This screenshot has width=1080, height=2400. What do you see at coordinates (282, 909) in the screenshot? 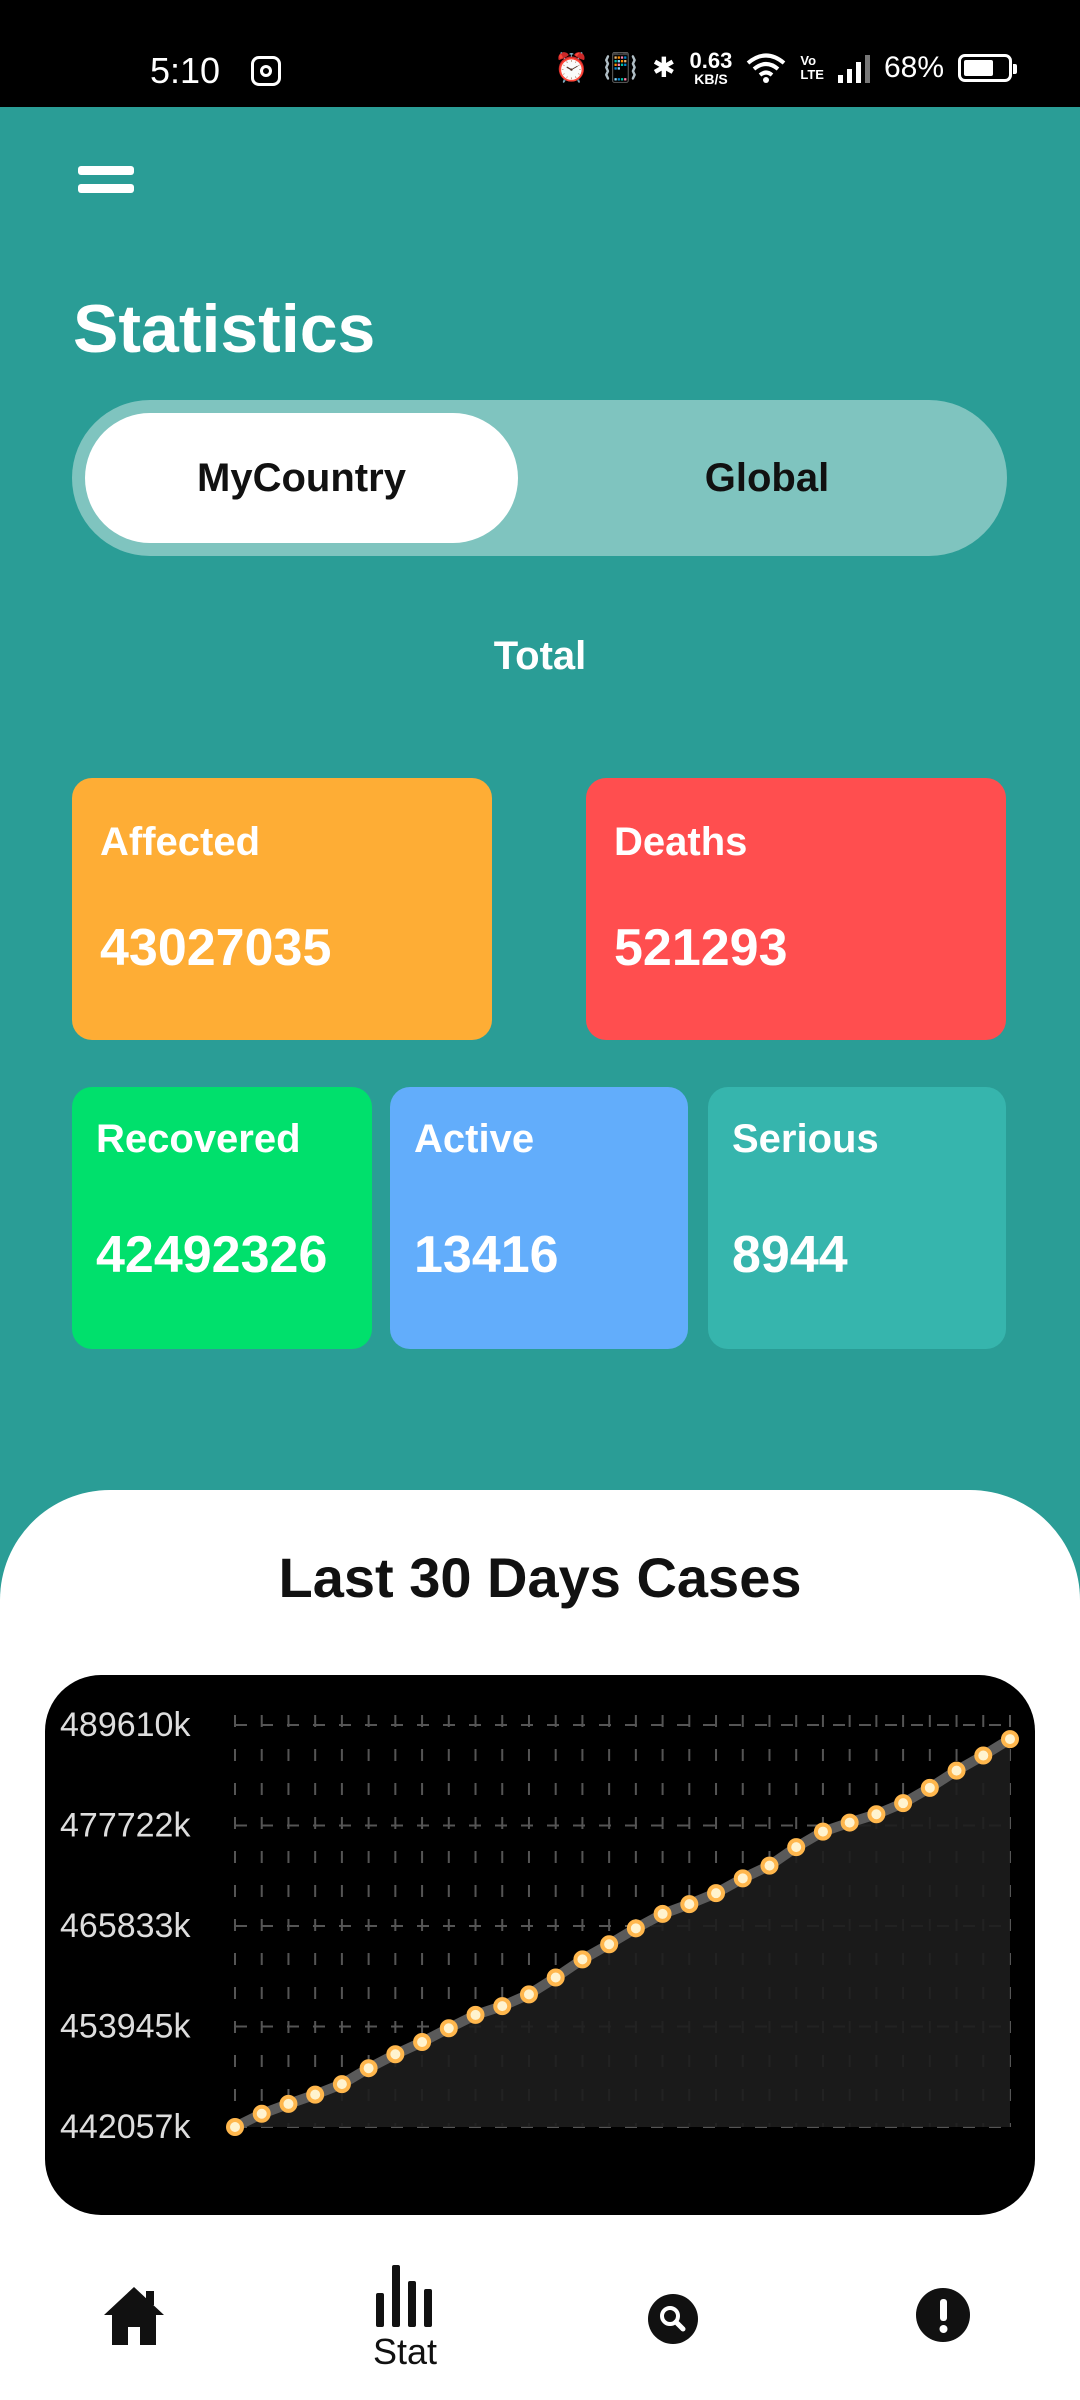
I see `affected-card: Affected 43027035` at bounding box center [282, 909].